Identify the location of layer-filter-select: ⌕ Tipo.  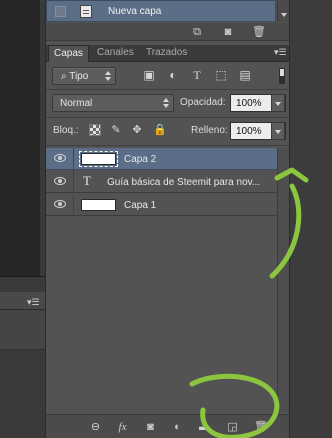
(84, 76).